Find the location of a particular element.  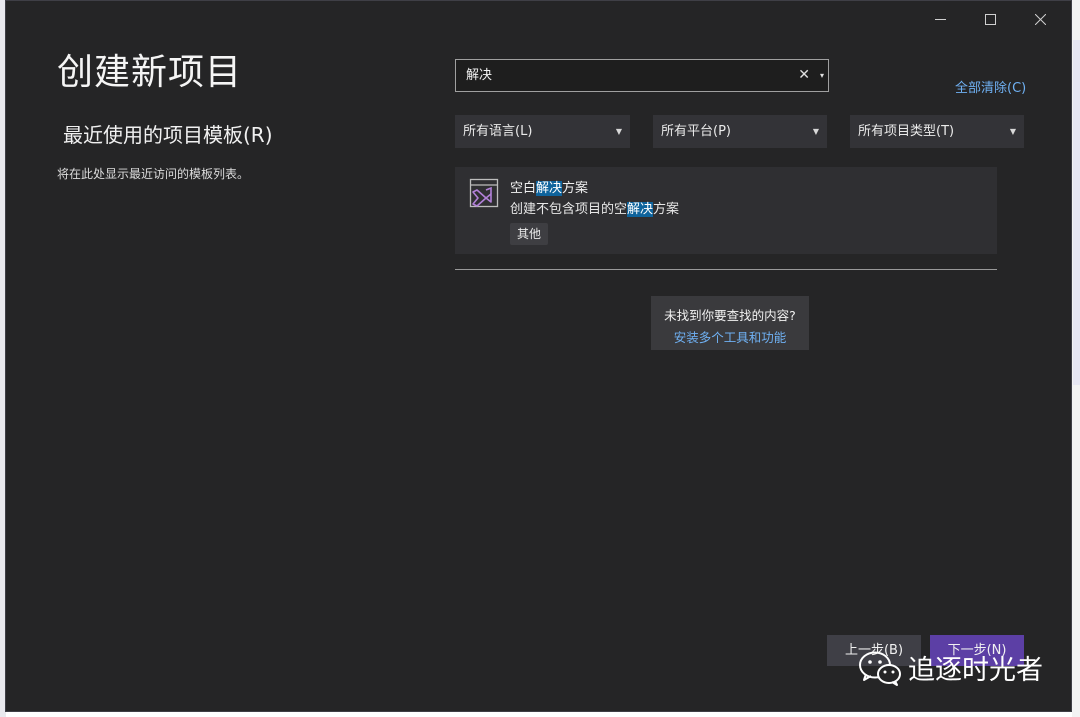

recent-templates-heading: 最近使用的项目模板(R) is located at coordinates (168, 135).